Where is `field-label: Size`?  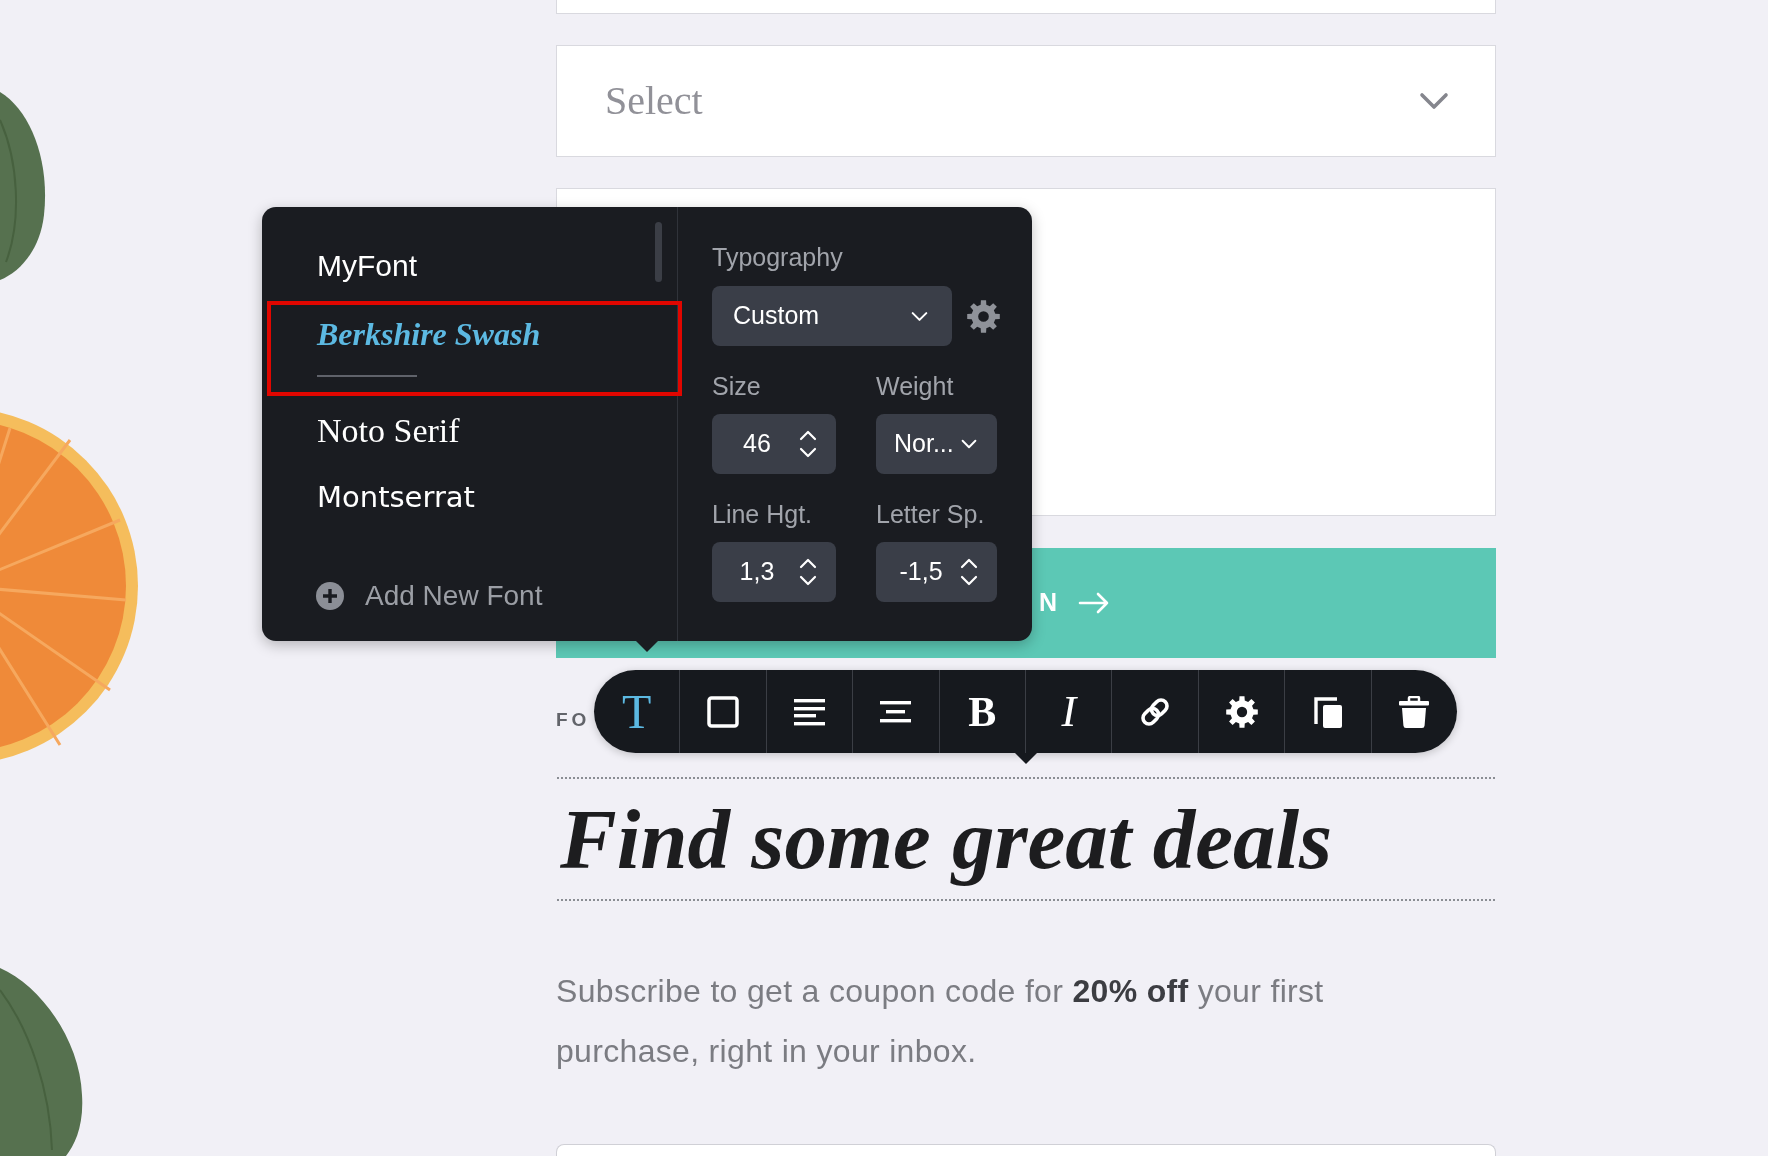 field-label: Size is located at coordinates (736, 386).